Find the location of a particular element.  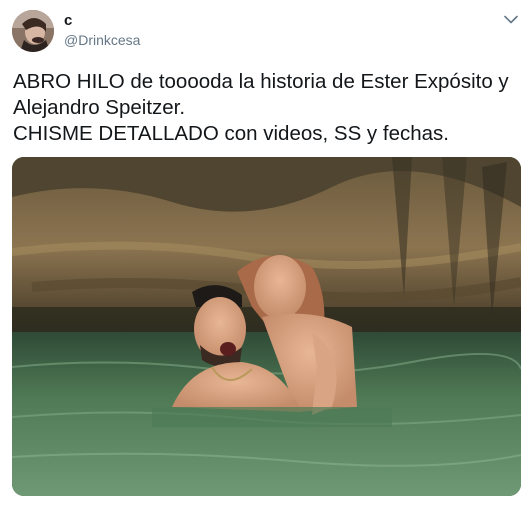

avatar-image is located at coordinates (33, 31).